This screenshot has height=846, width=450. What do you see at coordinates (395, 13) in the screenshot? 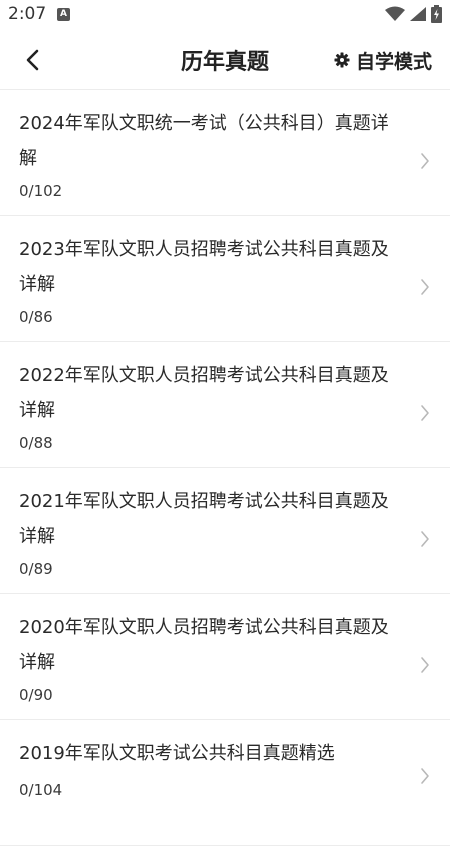
I see `wifi-icon` at bounding box center [395, 13].